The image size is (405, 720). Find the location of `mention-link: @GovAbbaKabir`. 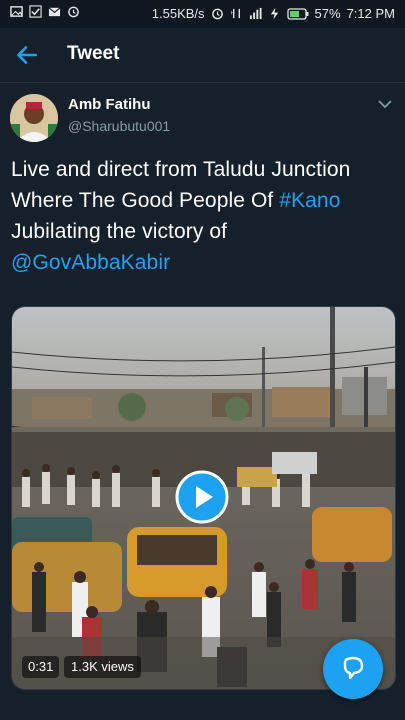

mention-link: @GovAbbaKabir is located at coordinates (90, 262).